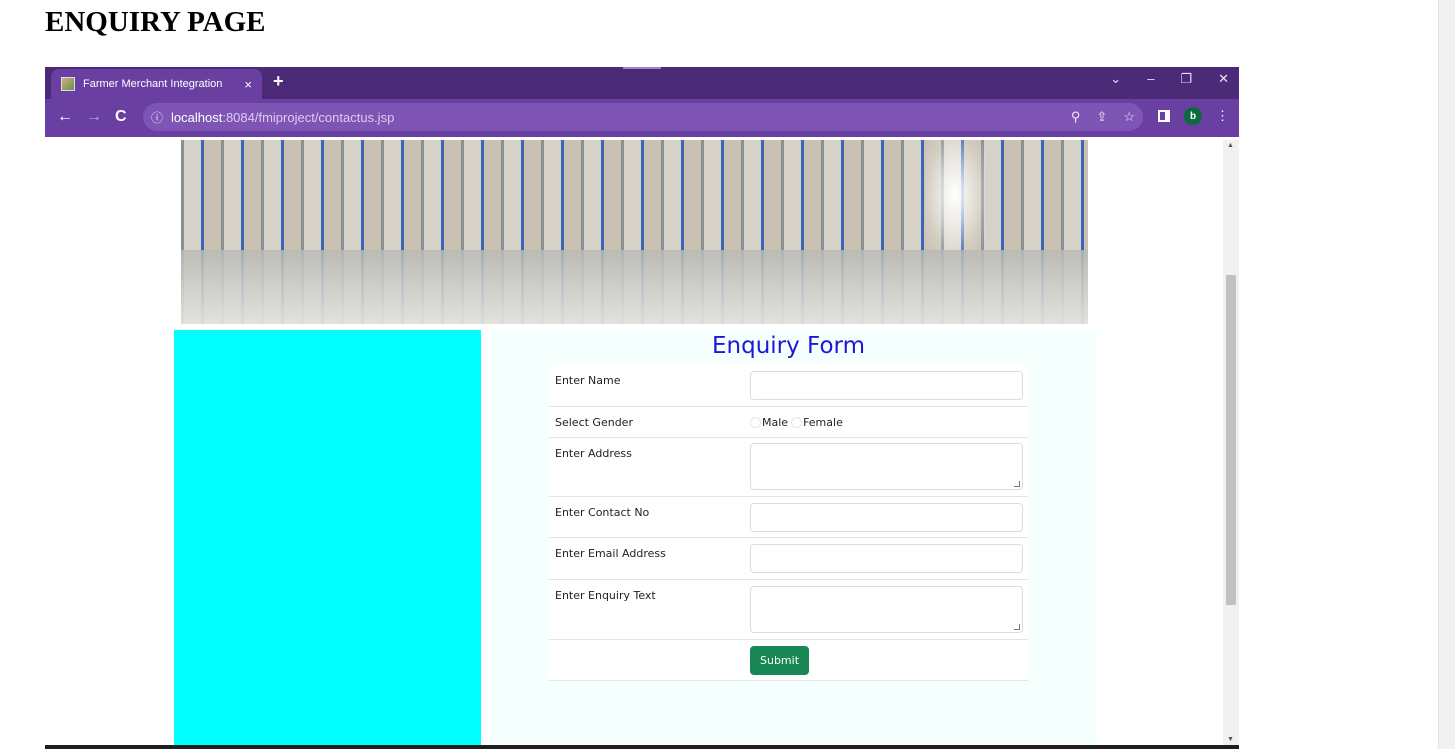 This screenshot has width=1455, height=749. Describe the element at coordinates (1169, 79) in the screenshot. I see `window-controls: ⌄ – ❐ ✕` at that location.